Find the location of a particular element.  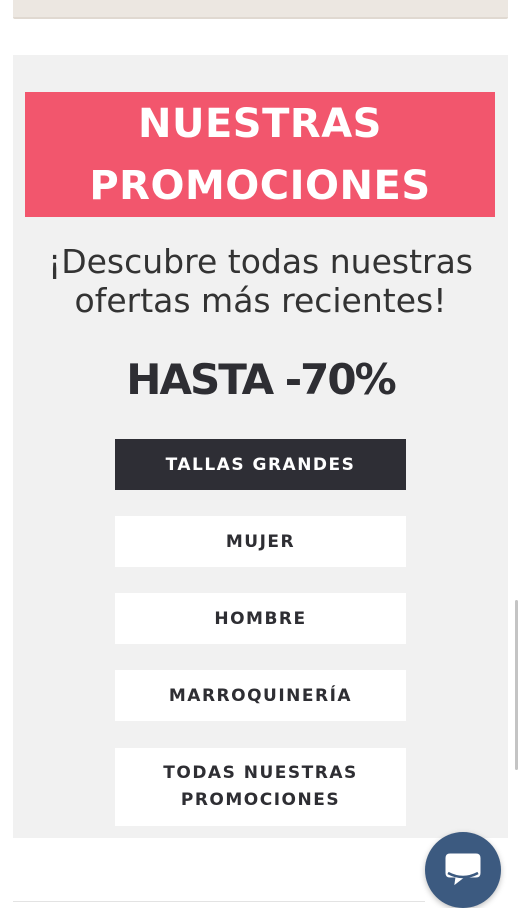

tallas-grandes-label: TALLAS GRANDES is located at coordinates (260, 464).